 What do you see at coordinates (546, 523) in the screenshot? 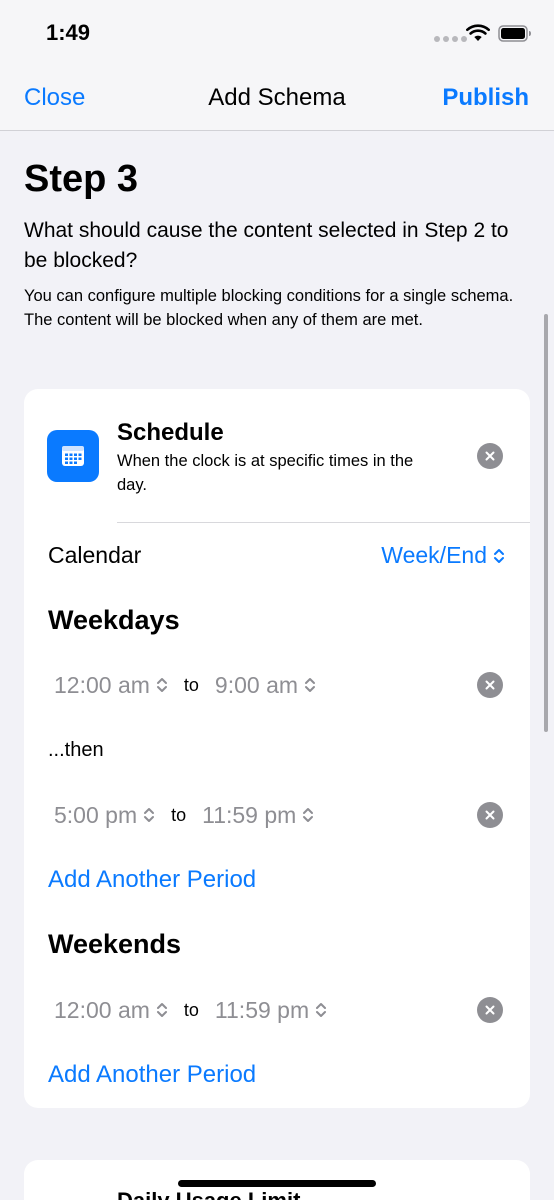
I see `scroll-indicator` at bounding box center [546, 523].